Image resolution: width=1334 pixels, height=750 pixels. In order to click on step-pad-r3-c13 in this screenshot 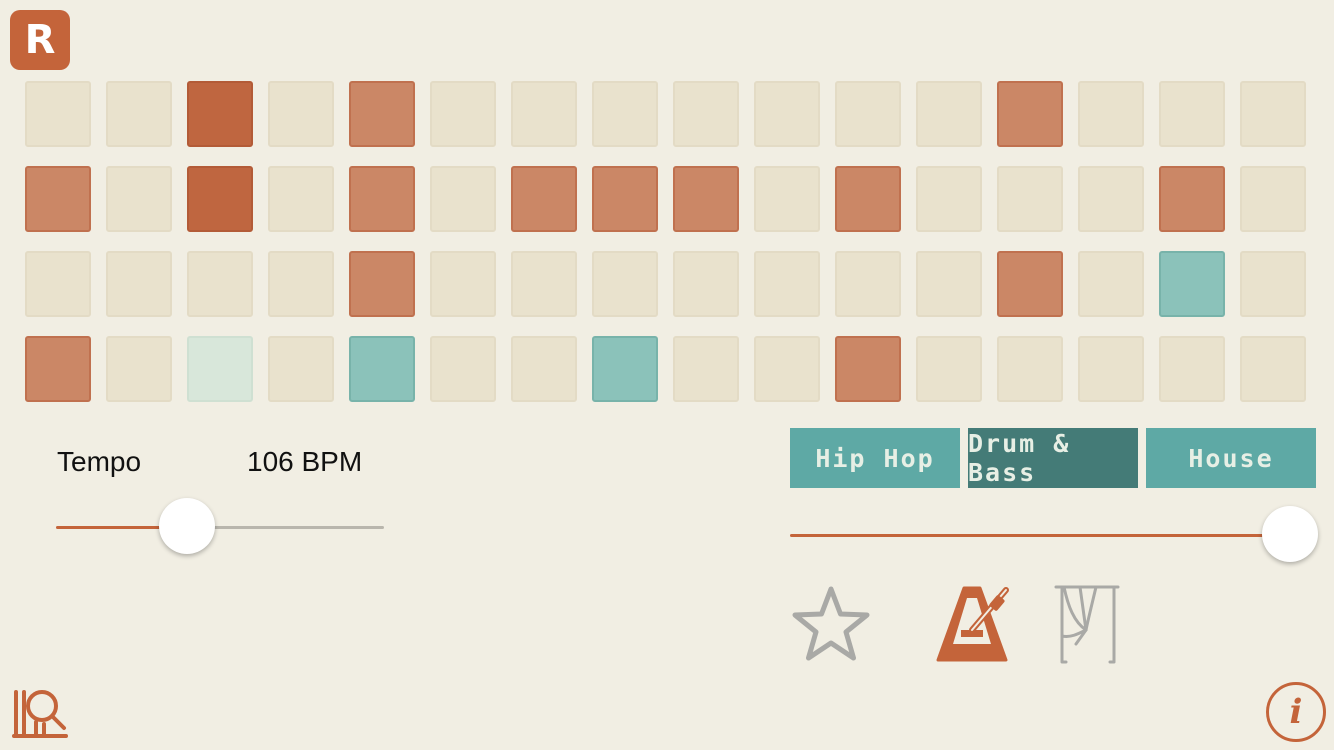, I will do `click(1030, 284)`.